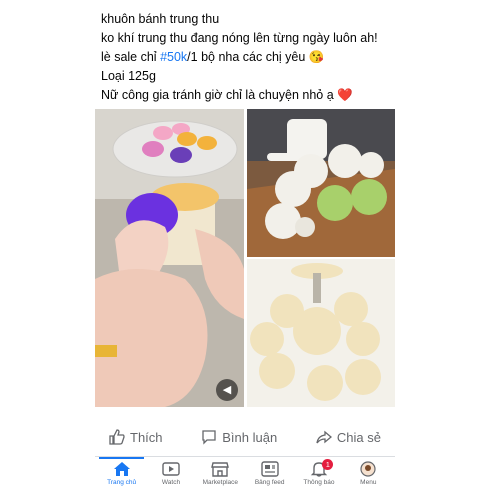  What do you see at coordinates (324, 437) in the screenshot?
I see `share-icon` at bounding box center [324, 437].